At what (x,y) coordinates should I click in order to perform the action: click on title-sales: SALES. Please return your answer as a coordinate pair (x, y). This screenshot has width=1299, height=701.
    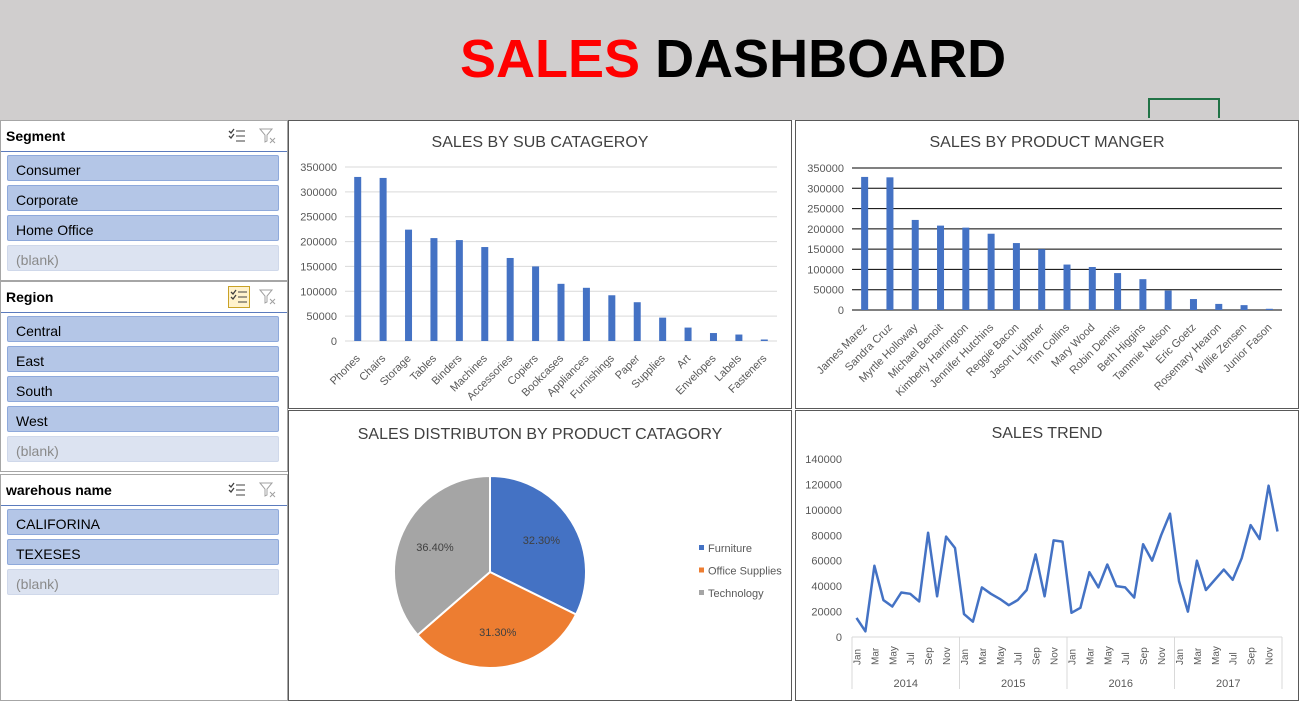
    Looking at the image, I should click on (550, 59).